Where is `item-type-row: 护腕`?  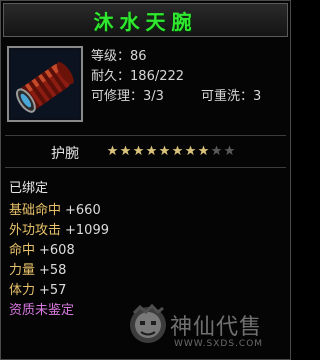 item-type-row: 护腕 is located at coordinates (145, 152).